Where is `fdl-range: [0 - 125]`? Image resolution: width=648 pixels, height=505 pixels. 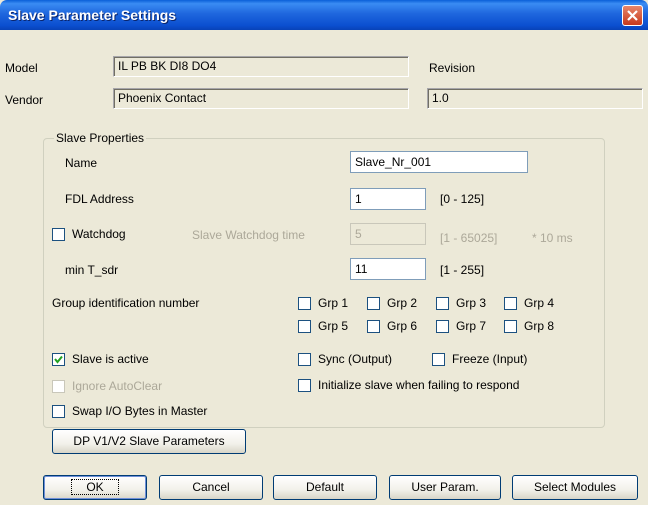 fdl-range: [0 - 125] is located at coordinates (462, 199).